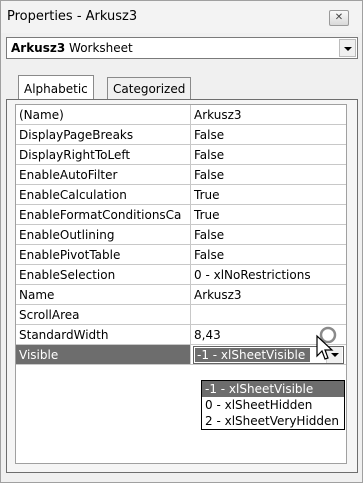 This screenshot has width=363, height=483. What do you see at coordinates (103, 114) in the screenshot?
I see `property-name: (Name)` at bounding box center [103, 114].